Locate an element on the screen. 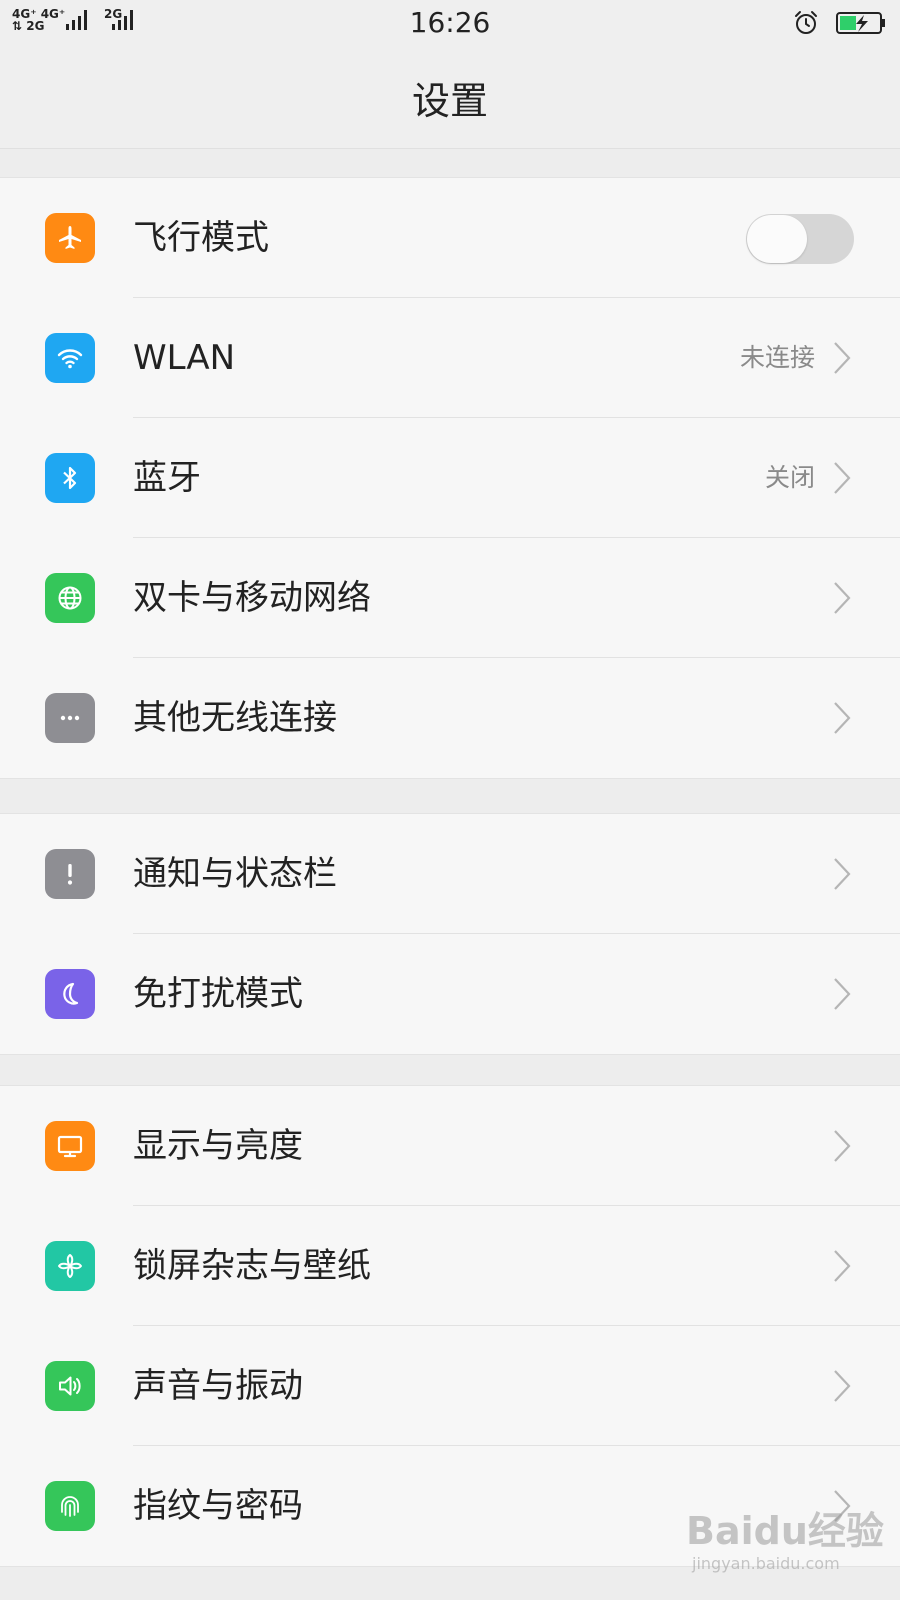 Image resolution: width=900 pixels, height=1600 pixels. setting-label: 飞行模式 is located at coordinates (201, 238).